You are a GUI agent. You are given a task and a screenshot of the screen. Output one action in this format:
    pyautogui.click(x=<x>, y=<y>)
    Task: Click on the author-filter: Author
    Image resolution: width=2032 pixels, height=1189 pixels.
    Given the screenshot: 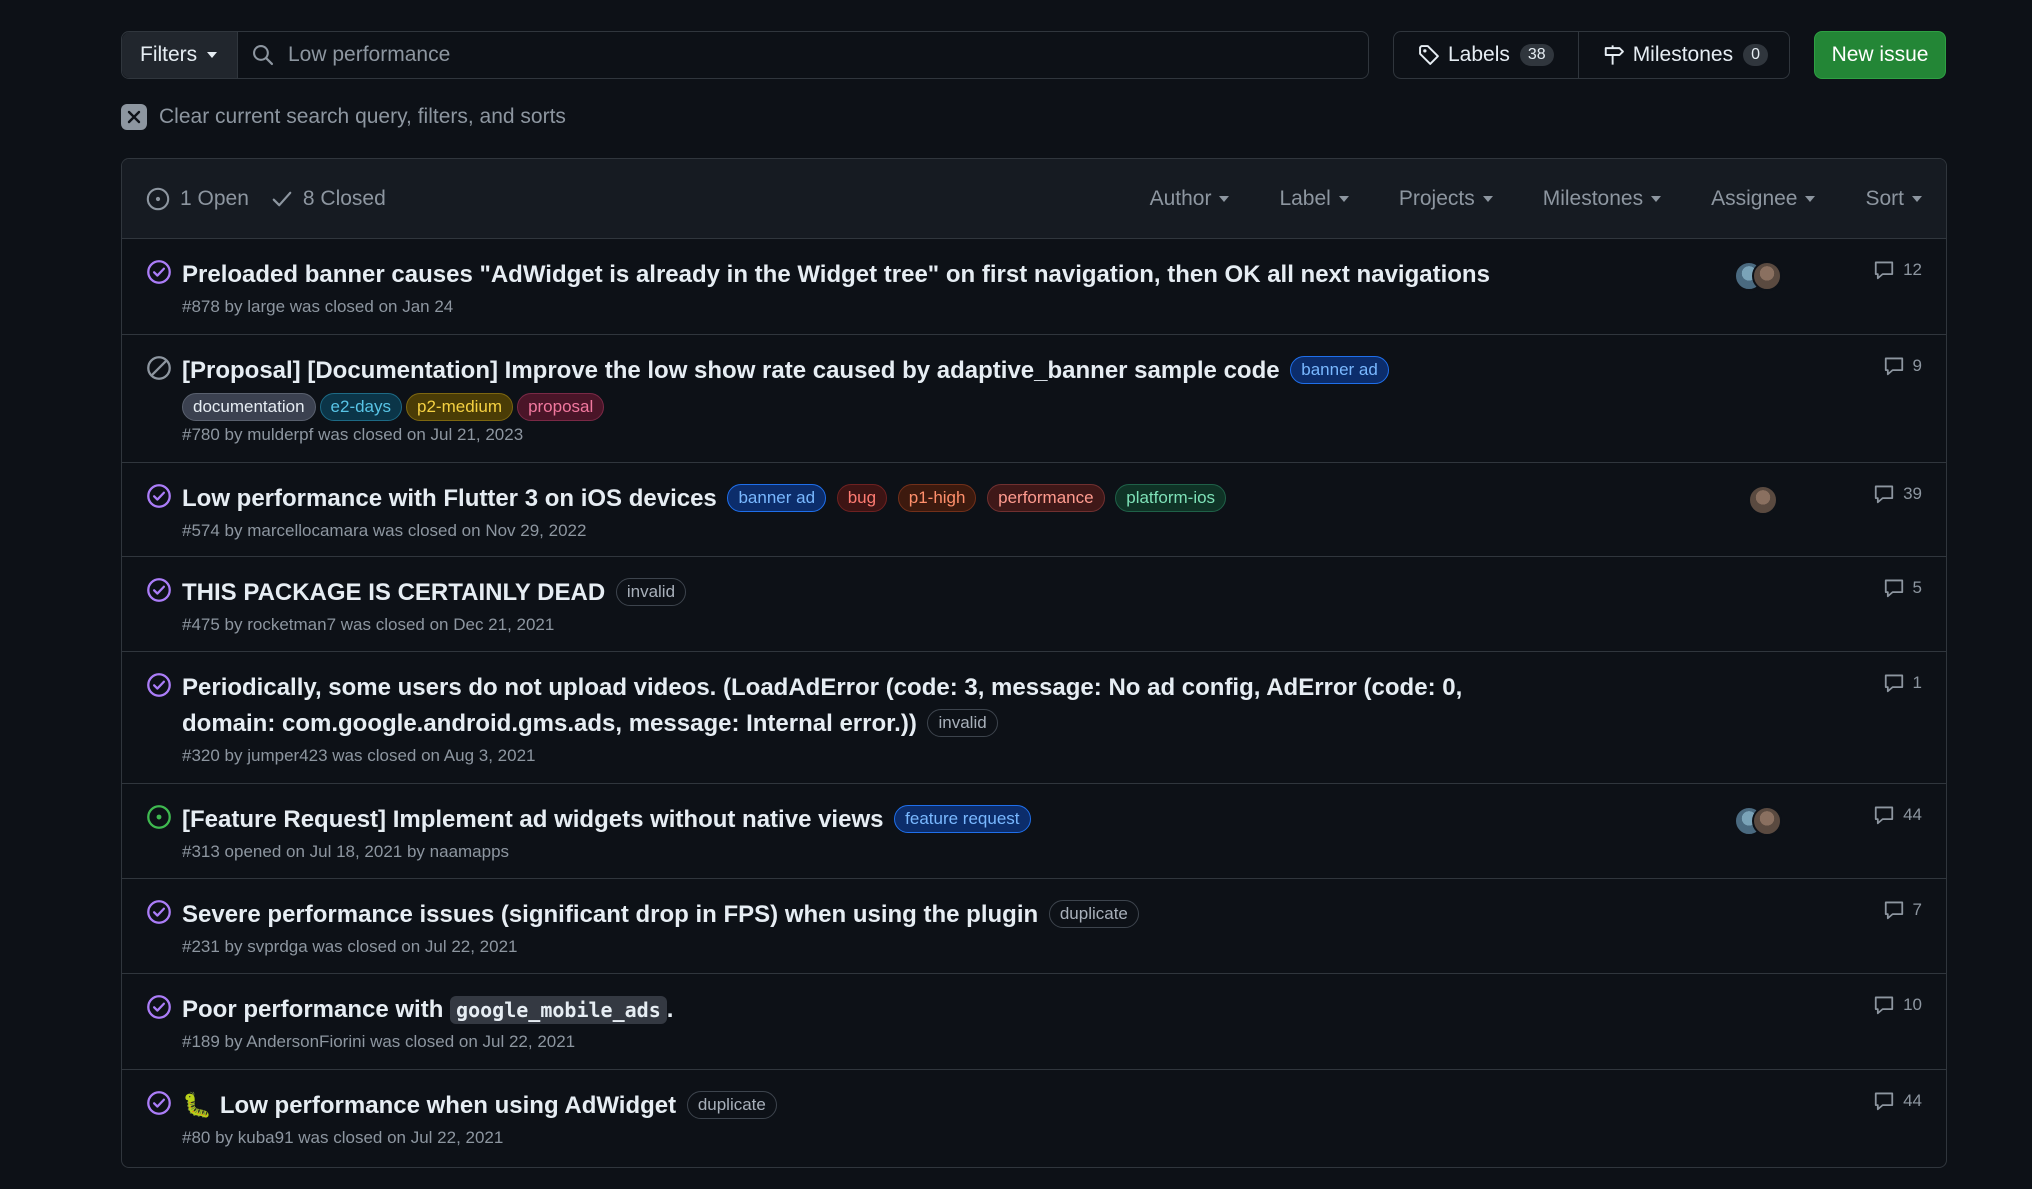 What is the action you would take?
    pyautogui.click(x=1190, y=199)
    